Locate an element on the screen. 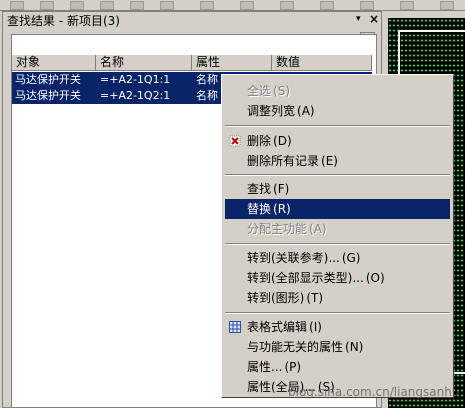 The image size is (465, 408). menu-item-non-function-properties: 与功能无关的属性 (N) is located at coordinates (337, 347).